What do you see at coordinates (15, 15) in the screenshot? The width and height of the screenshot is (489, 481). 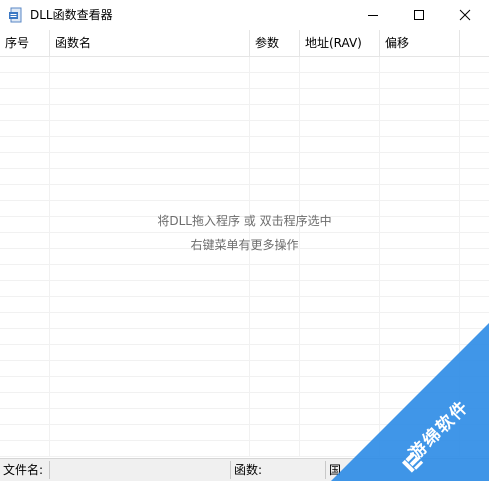 I see `dll-document-icon` at bounding box center [15, 15].